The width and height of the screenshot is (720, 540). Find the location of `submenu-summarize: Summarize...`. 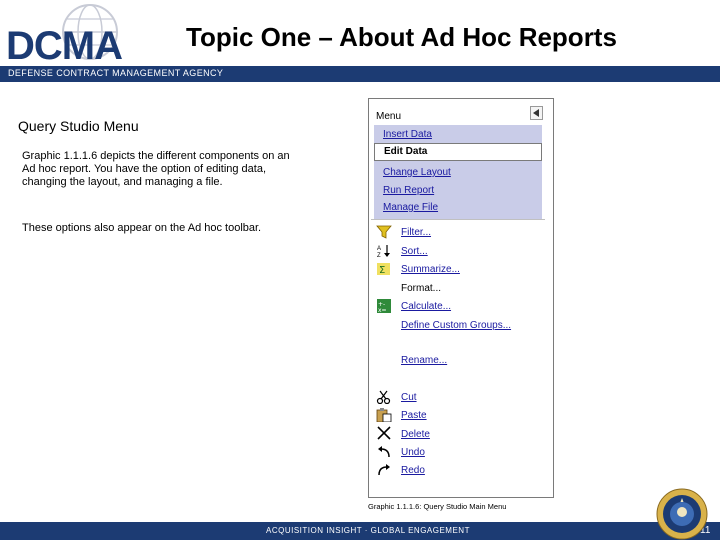

submenu-summarize: Summarize... is located at coordinates (430, 269).